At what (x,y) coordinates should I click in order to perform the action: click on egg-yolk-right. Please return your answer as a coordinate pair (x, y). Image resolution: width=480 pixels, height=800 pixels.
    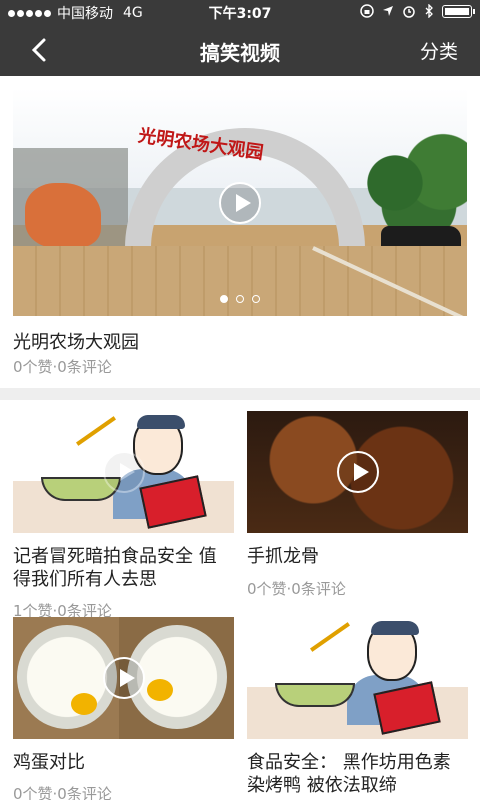
    Looking at the image, I should click on (160, 690).